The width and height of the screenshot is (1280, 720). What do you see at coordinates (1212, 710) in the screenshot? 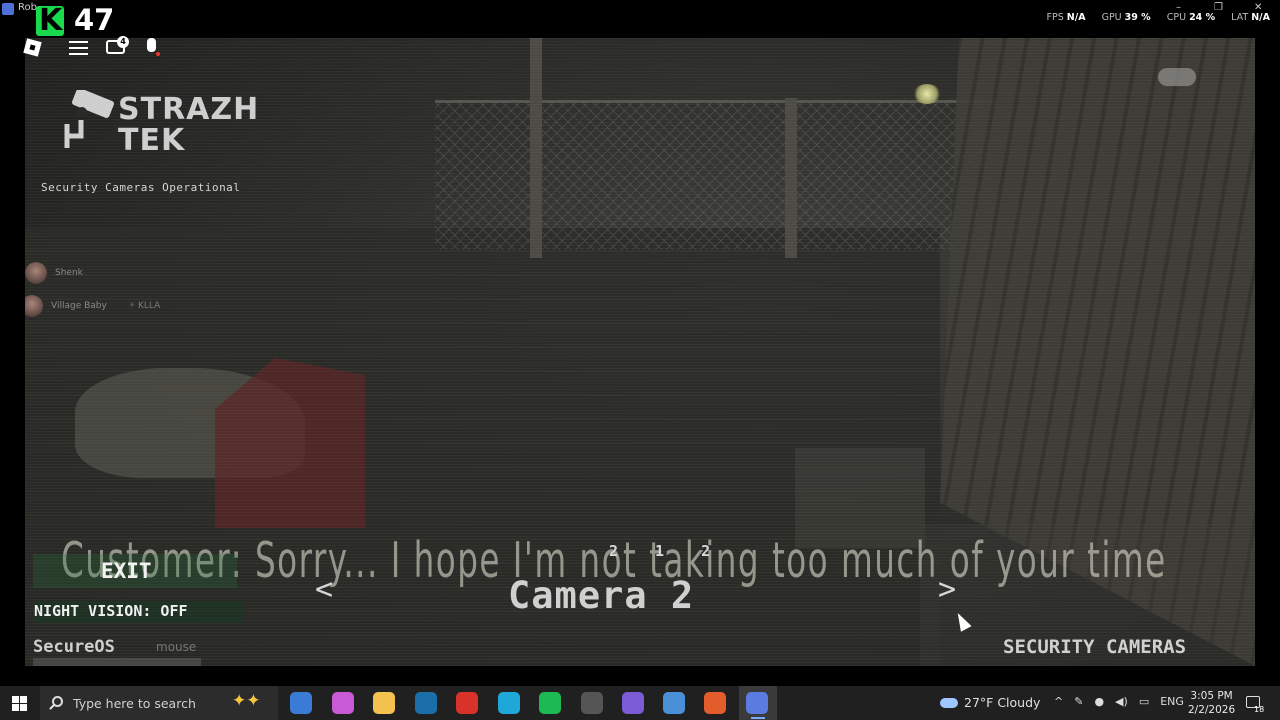
I see `clock-date: 2/2/2026` at bounding box center [1212, 710].